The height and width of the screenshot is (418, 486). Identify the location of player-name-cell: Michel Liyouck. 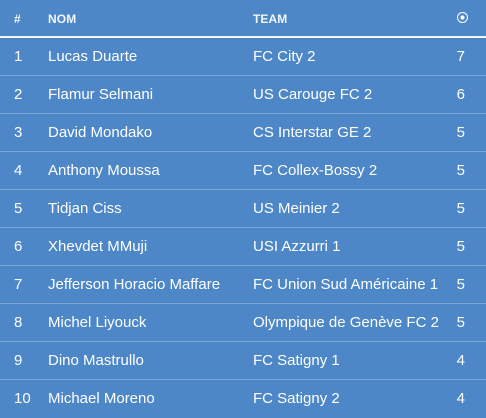
(97, 322).